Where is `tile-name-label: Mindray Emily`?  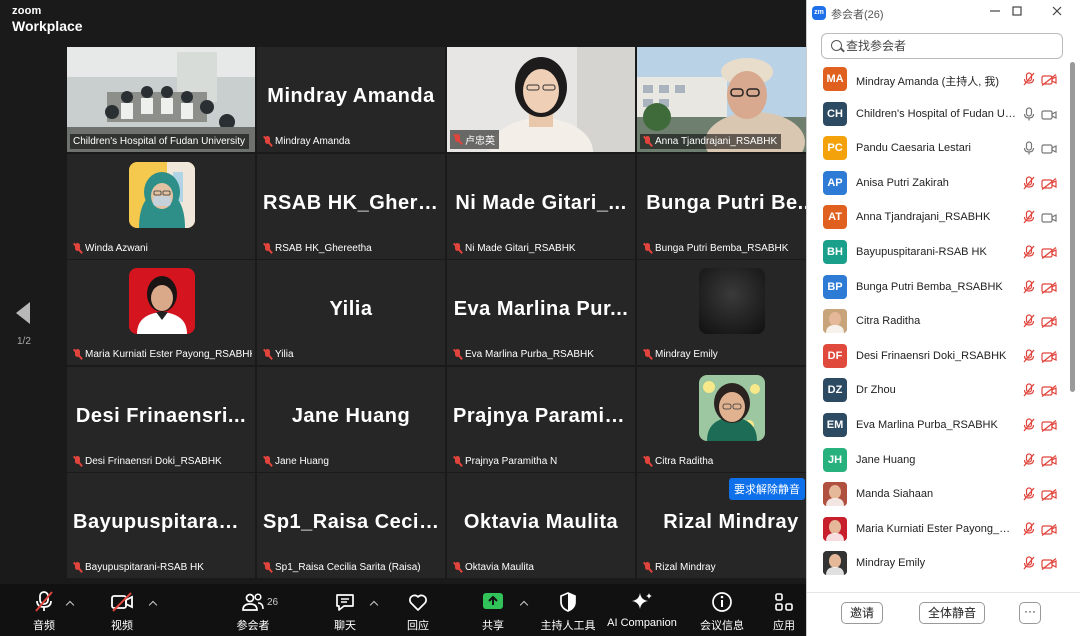
tile-name-label: Mindray Emily is located at coordinates (681, 354).